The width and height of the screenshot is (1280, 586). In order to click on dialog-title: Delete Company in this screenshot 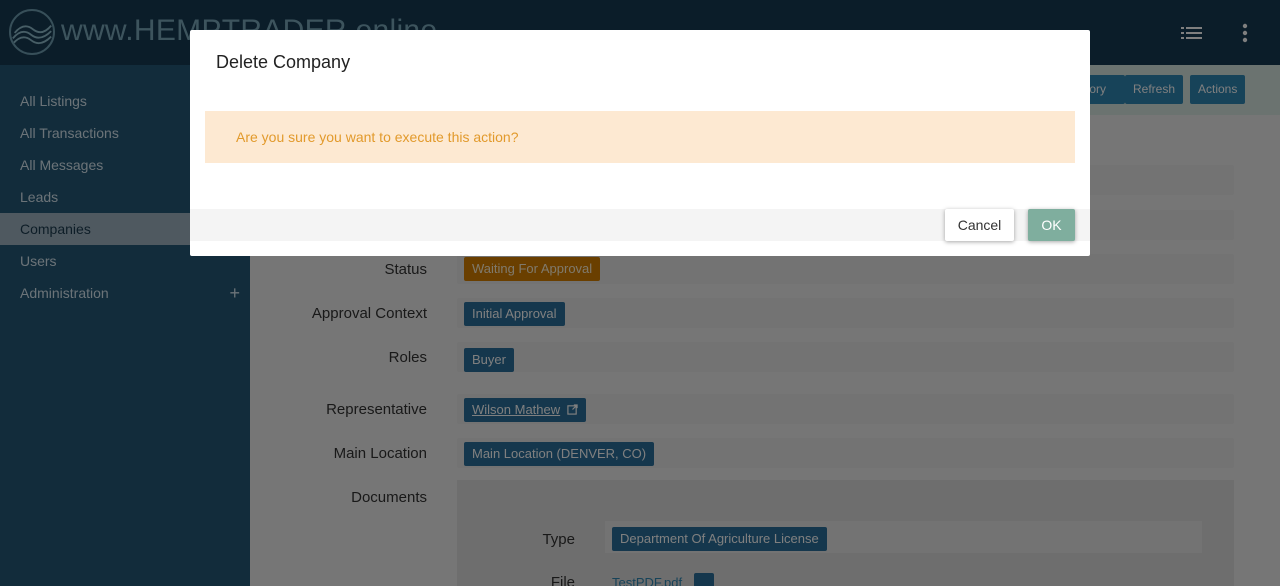, I will do `click(283, 62)`.